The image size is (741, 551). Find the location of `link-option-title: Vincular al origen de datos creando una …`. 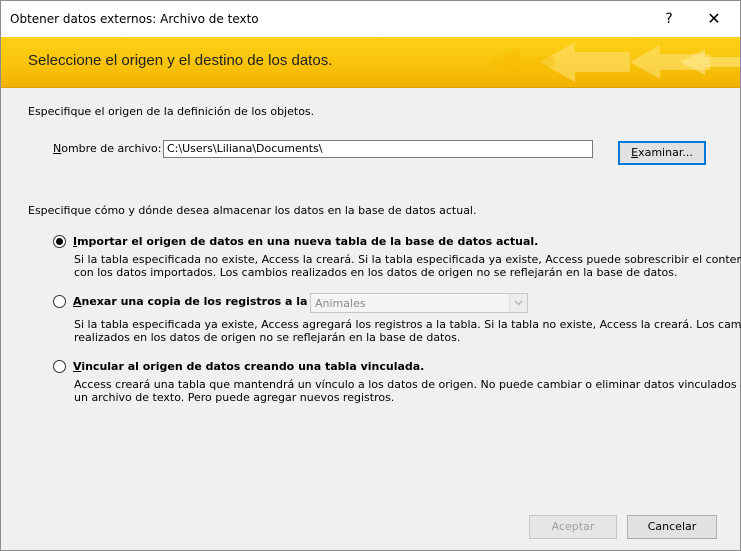

link-option-title: Vincular al origen de datos creando una … is located at coordinates (248, 366).